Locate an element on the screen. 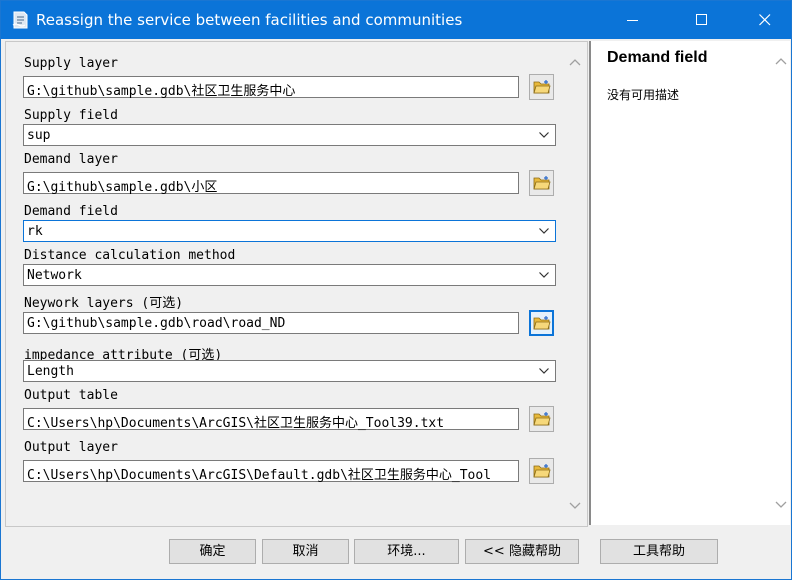  demand-field-label: Demand field is located at coordinates (71, 211).